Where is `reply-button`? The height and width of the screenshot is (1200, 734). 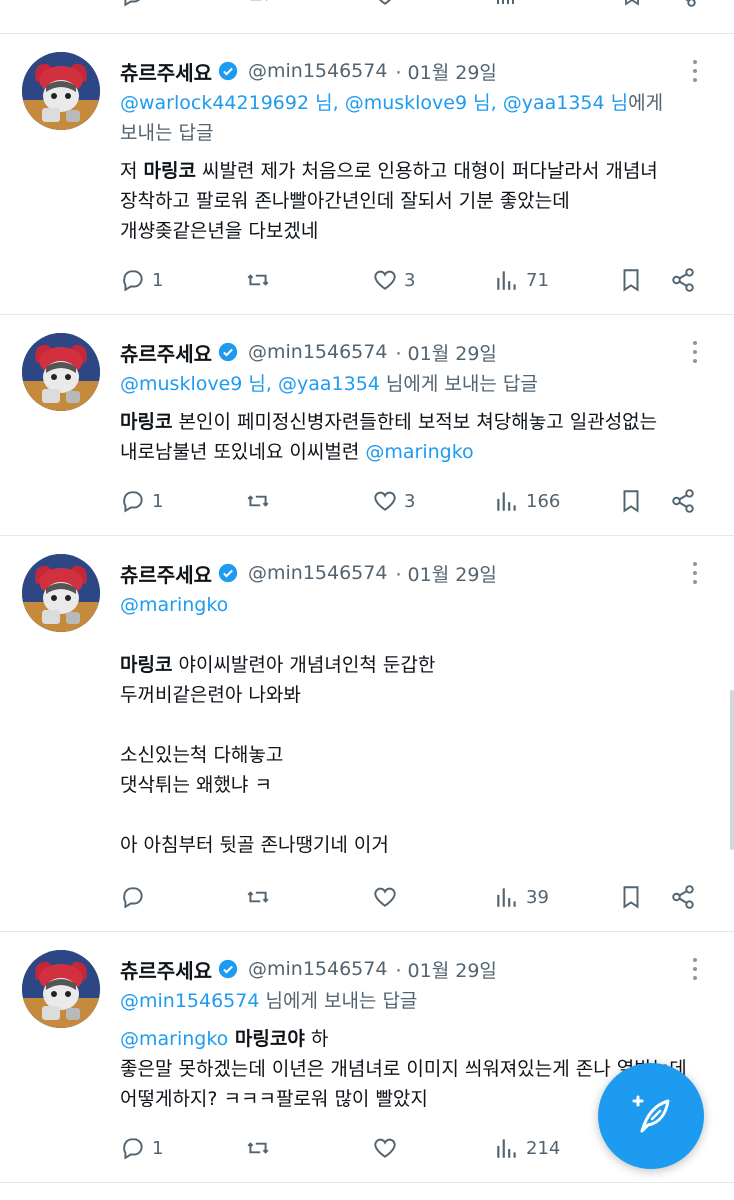
reply-button is located at coordinates (136, 897).